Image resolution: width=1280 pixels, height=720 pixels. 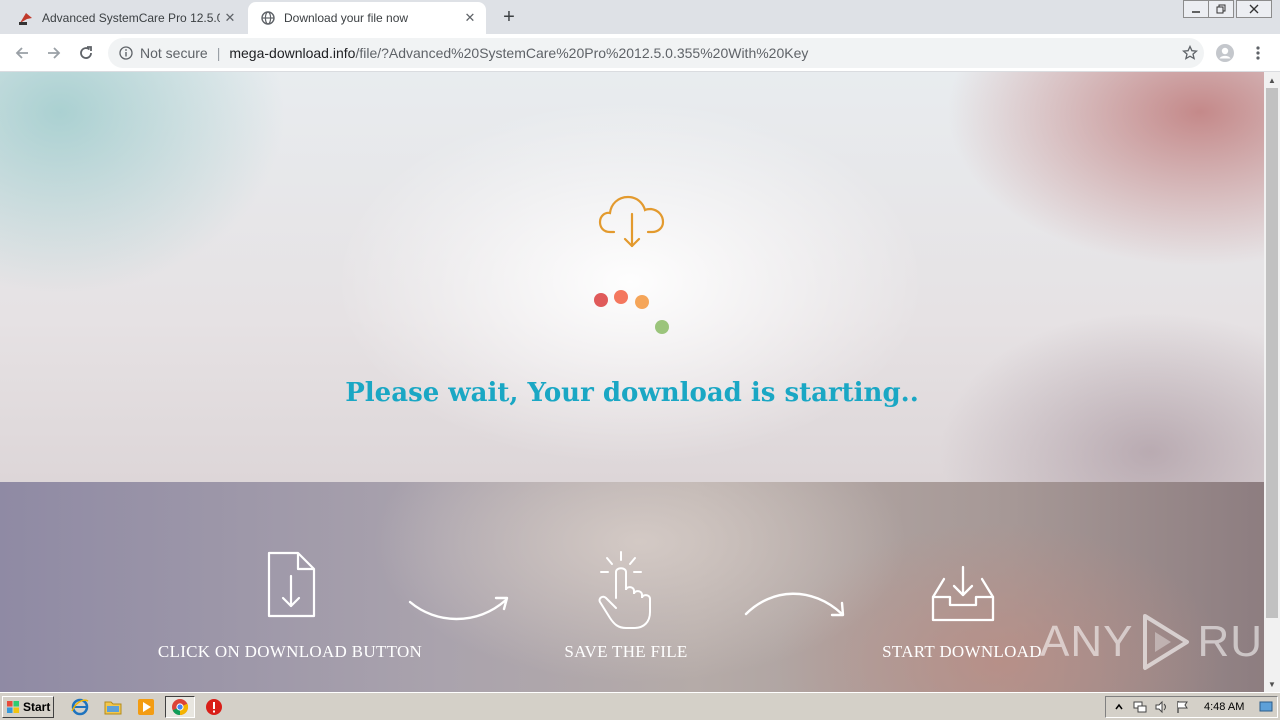 I want to click on restore-icon, so click(x=1221, y=9).